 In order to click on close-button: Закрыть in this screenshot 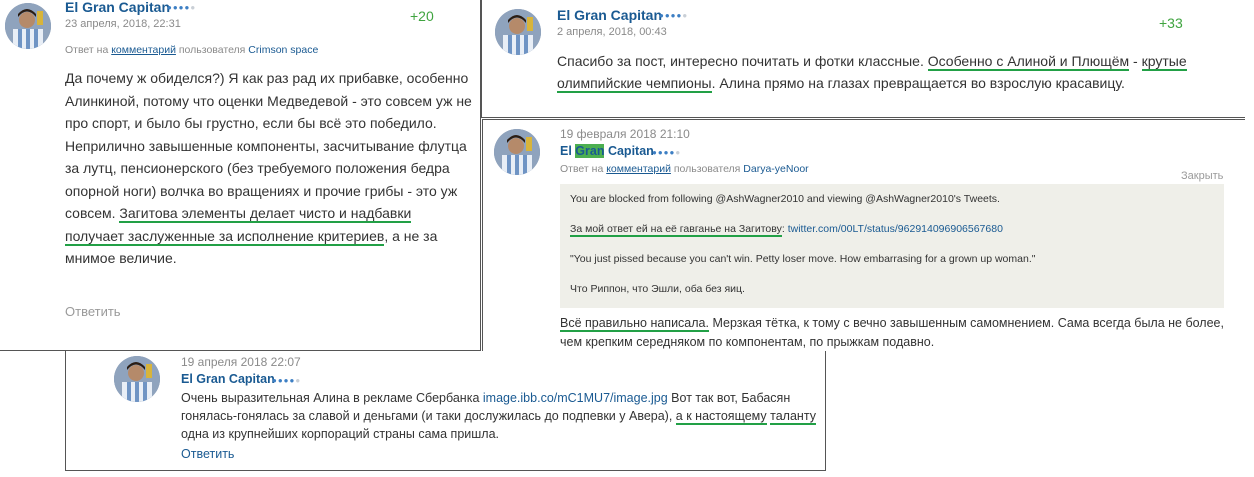, I will do `click(1202, 176)`.